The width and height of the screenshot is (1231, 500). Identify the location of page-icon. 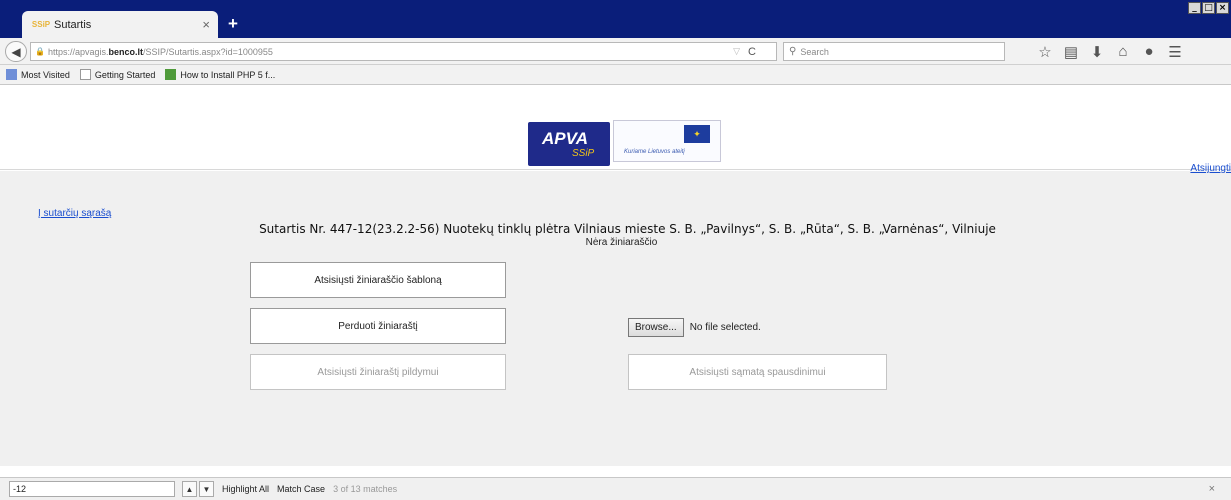
(85, 74).